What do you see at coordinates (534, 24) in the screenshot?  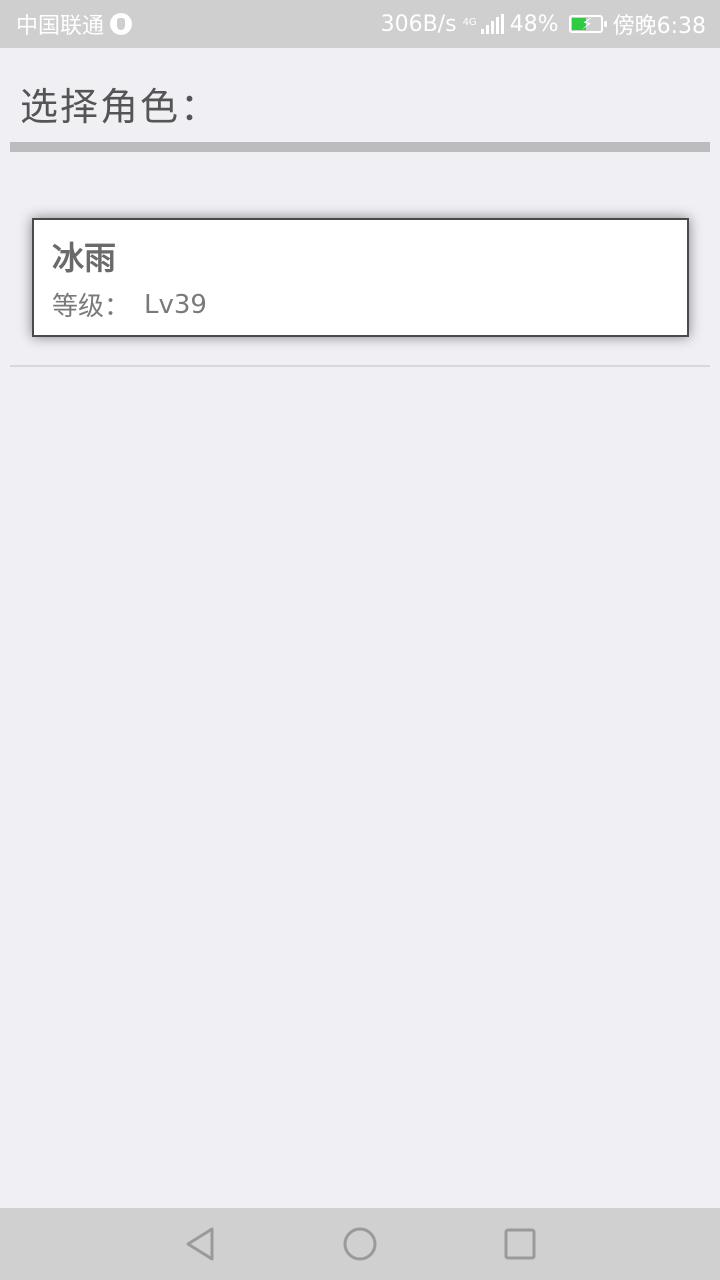 I see `battery-percent: 48%` at bounding box center [534, 24].